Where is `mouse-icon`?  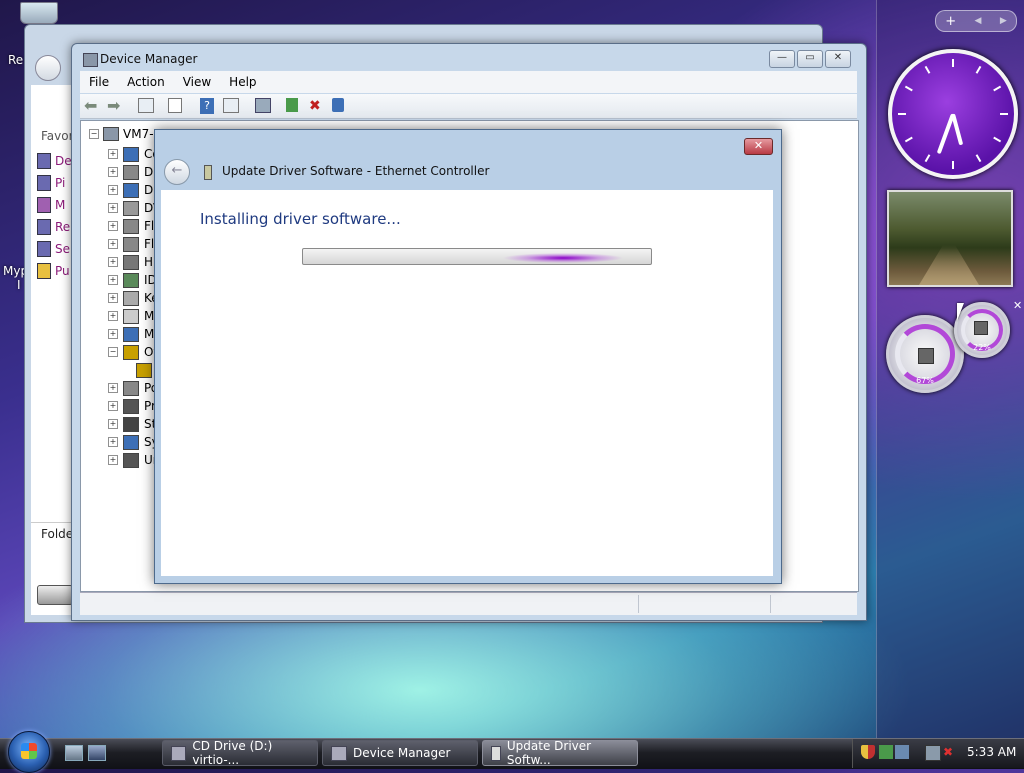
mouse-icon is located at coordinates (131, 316).